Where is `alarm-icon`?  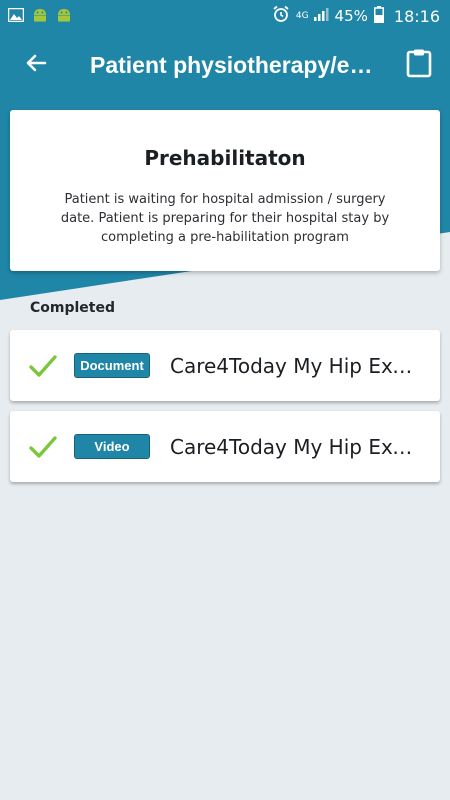 alarm-icon is located at coordinates (281, 16).